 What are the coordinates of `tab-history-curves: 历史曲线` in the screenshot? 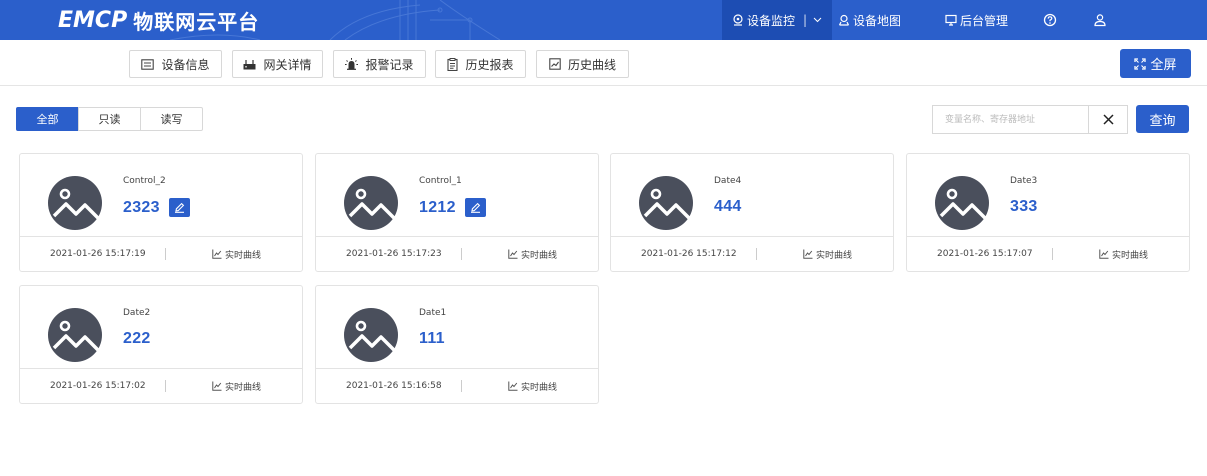 It's located at (582, 64).